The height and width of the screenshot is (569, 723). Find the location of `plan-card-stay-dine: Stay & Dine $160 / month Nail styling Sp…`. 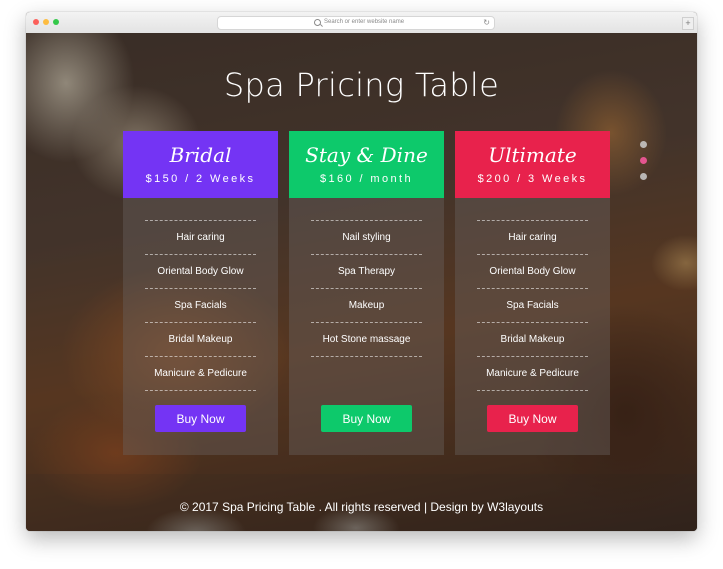

plan-card-stay-dine: Stay & Dine $160 / month Nail styling Sp… is located at coordinates (366, 293).